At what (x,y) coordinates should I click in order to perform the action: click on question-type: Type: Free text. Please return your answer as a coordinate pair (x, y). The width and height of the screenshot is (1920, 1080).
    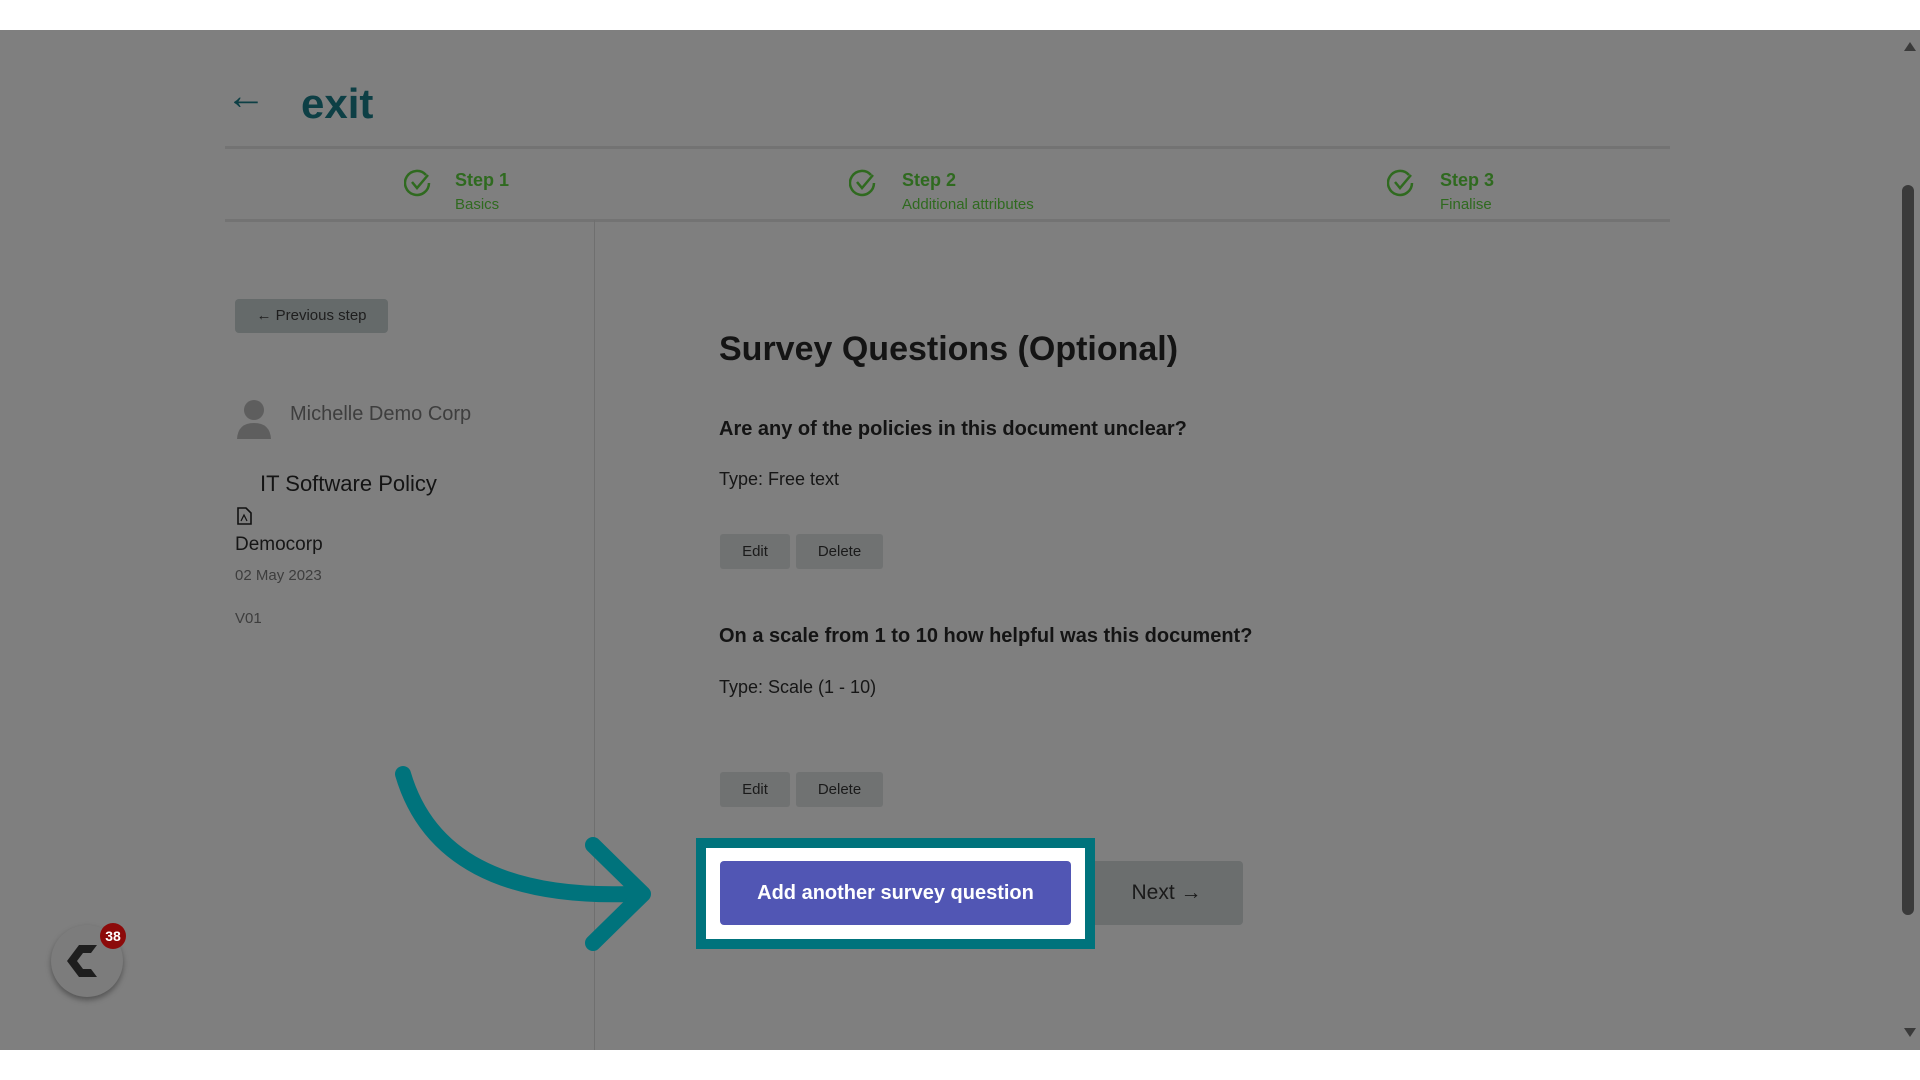
    Looking at the image, I should click on (779, 479).